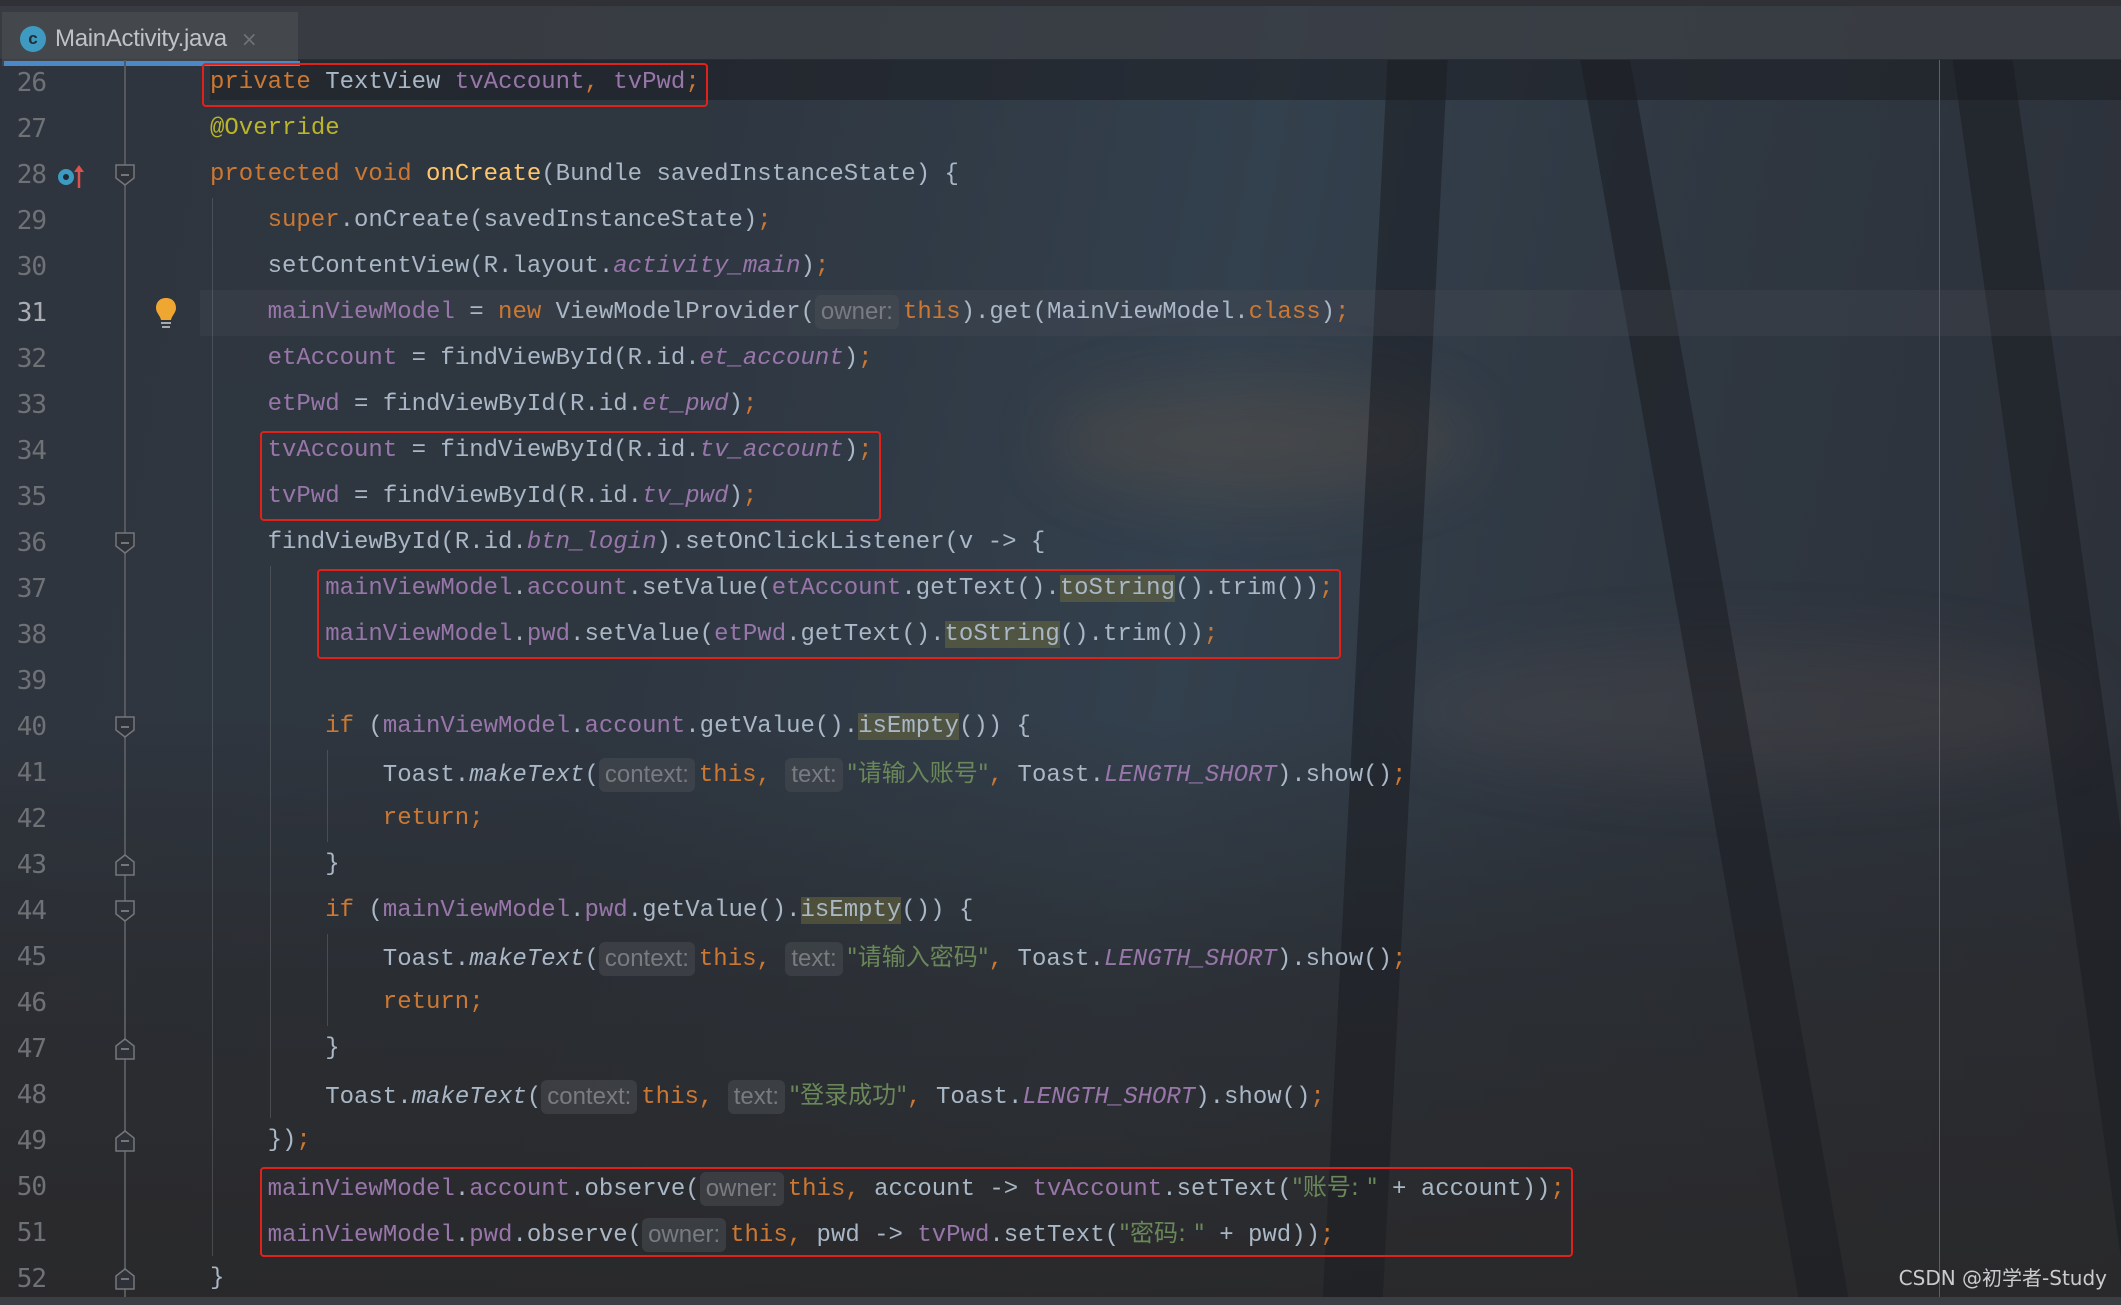 This screenshot has height=1305, width=2121. I want to click on line-number: 33, so click(31, 405).